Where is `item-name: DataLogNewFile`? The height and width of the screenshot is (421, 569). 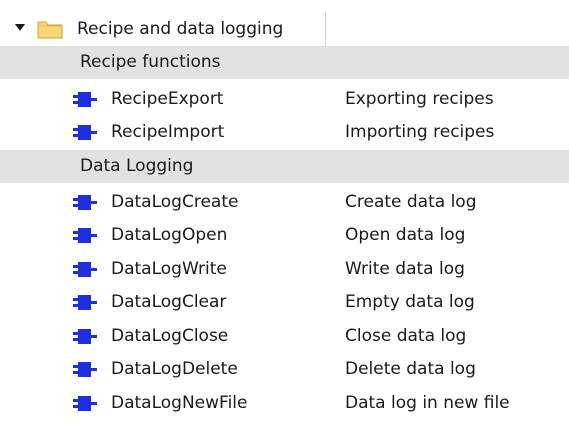 item-name: DataLogNewFile is located at coordinates (179, 403).